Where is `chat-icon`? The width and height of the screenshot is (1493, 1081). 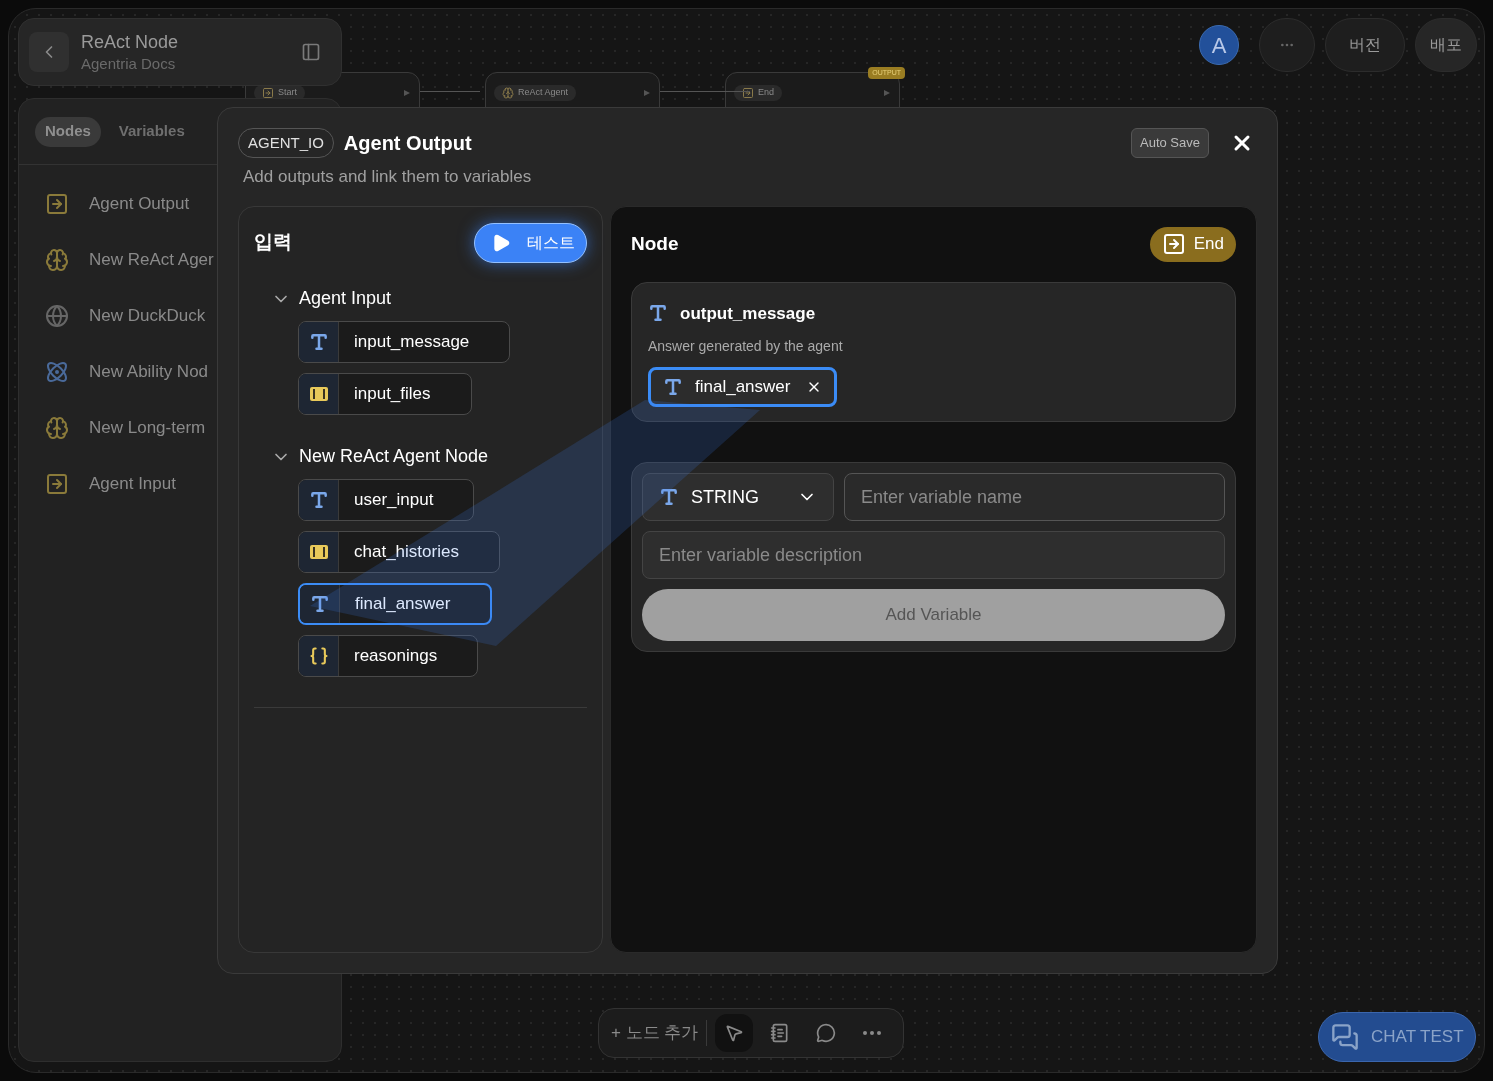
chat-icon is located at coordinates (1345, 1037).